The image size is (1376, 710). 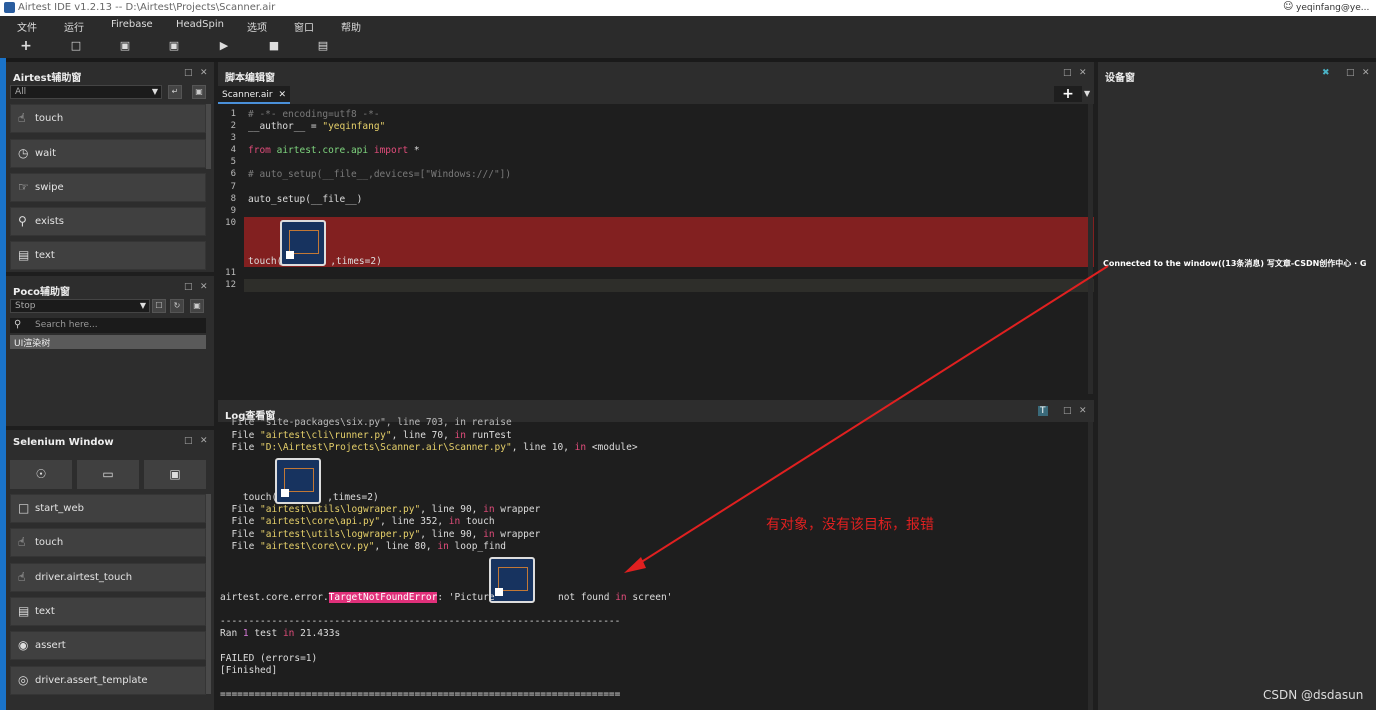 I want to click on watermark: CSDN @dsdasun, so click(x=1313, y=695).